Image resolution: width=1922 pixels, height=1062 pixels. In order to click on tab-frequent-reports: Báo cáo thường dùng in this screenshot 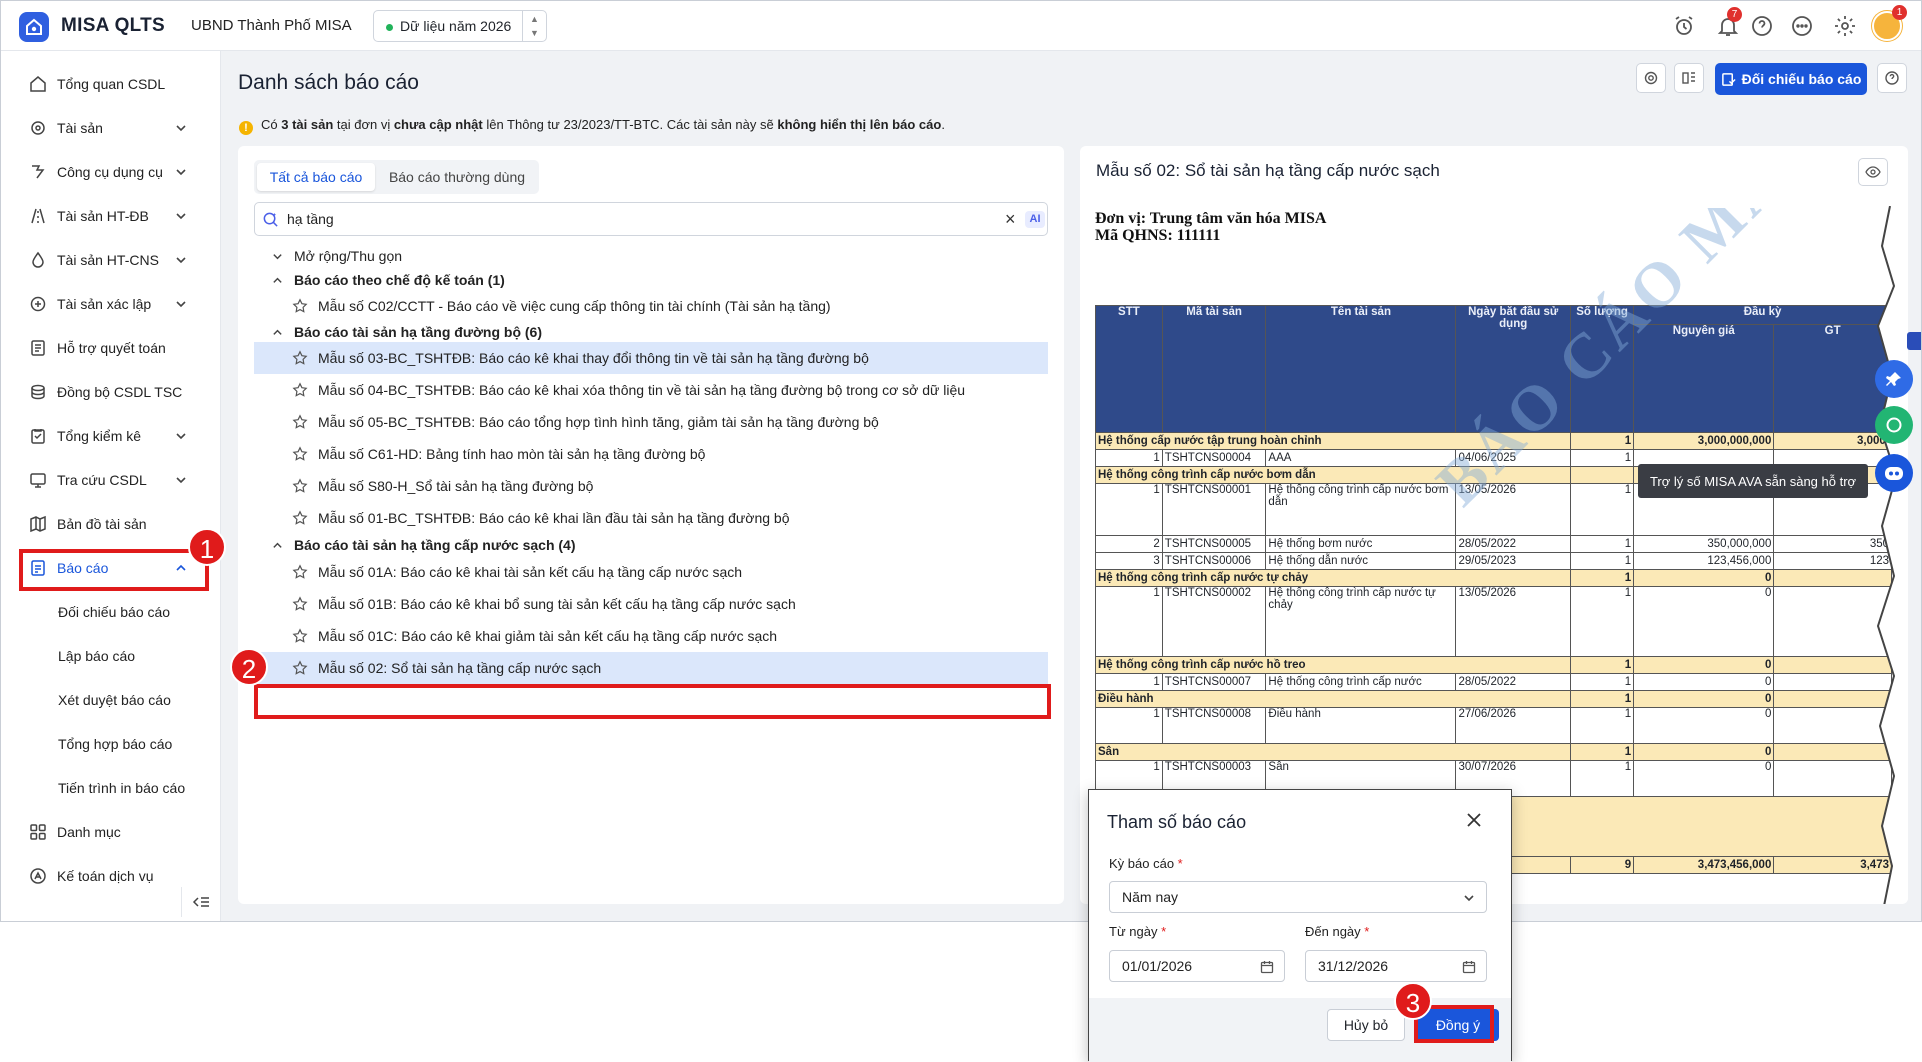, I will do `click(457, 177)`.